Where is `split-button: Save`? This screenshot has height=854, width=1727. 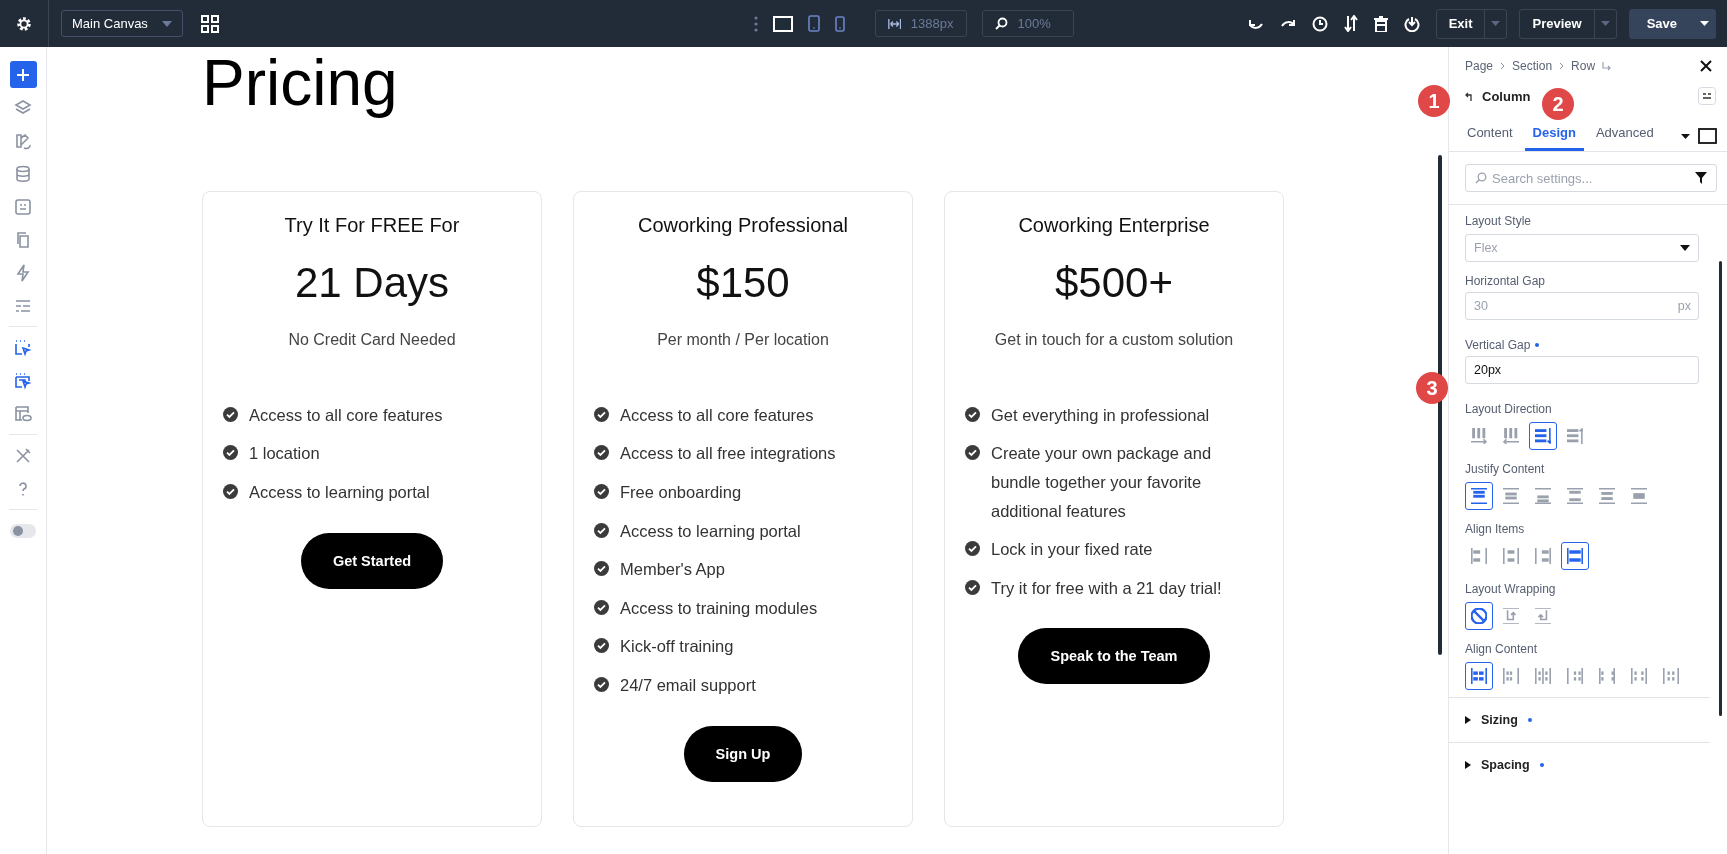 split-button: Save is located at coordinates (1672, 23).